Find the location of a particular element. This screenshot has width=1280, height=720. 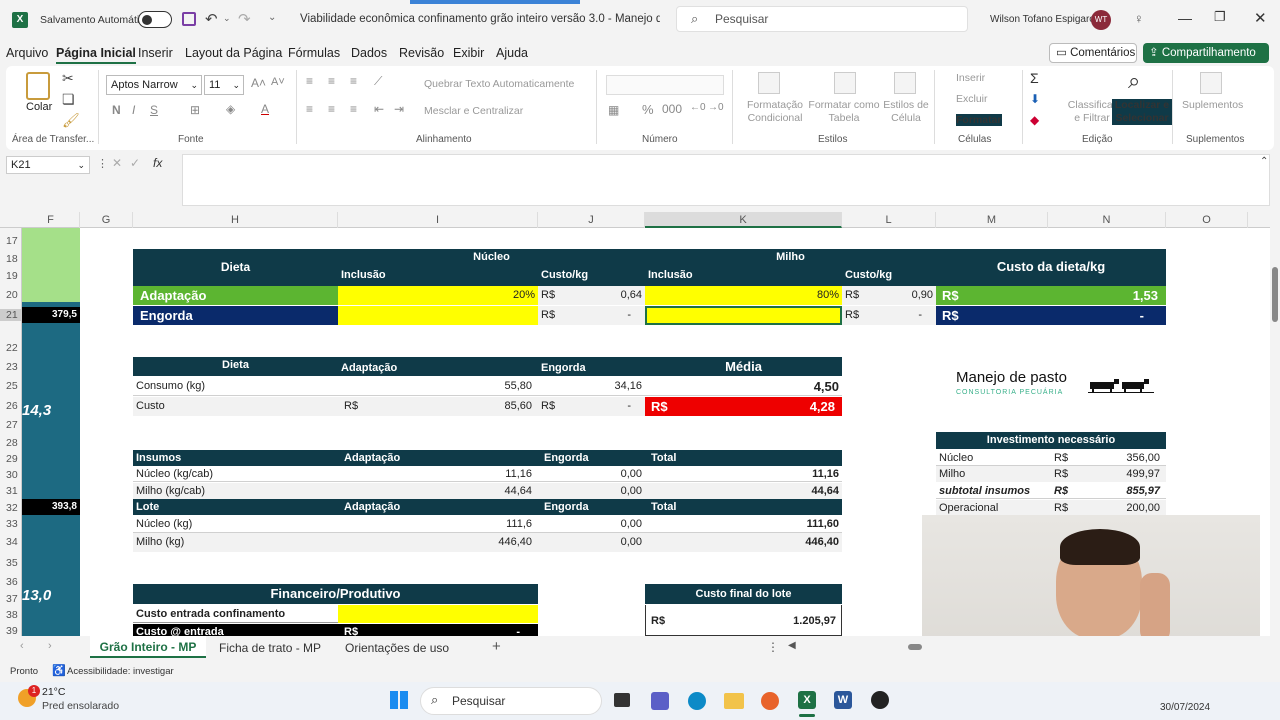

milho-custo-engorda-rs: R$ is located at coordinates (862, 315).